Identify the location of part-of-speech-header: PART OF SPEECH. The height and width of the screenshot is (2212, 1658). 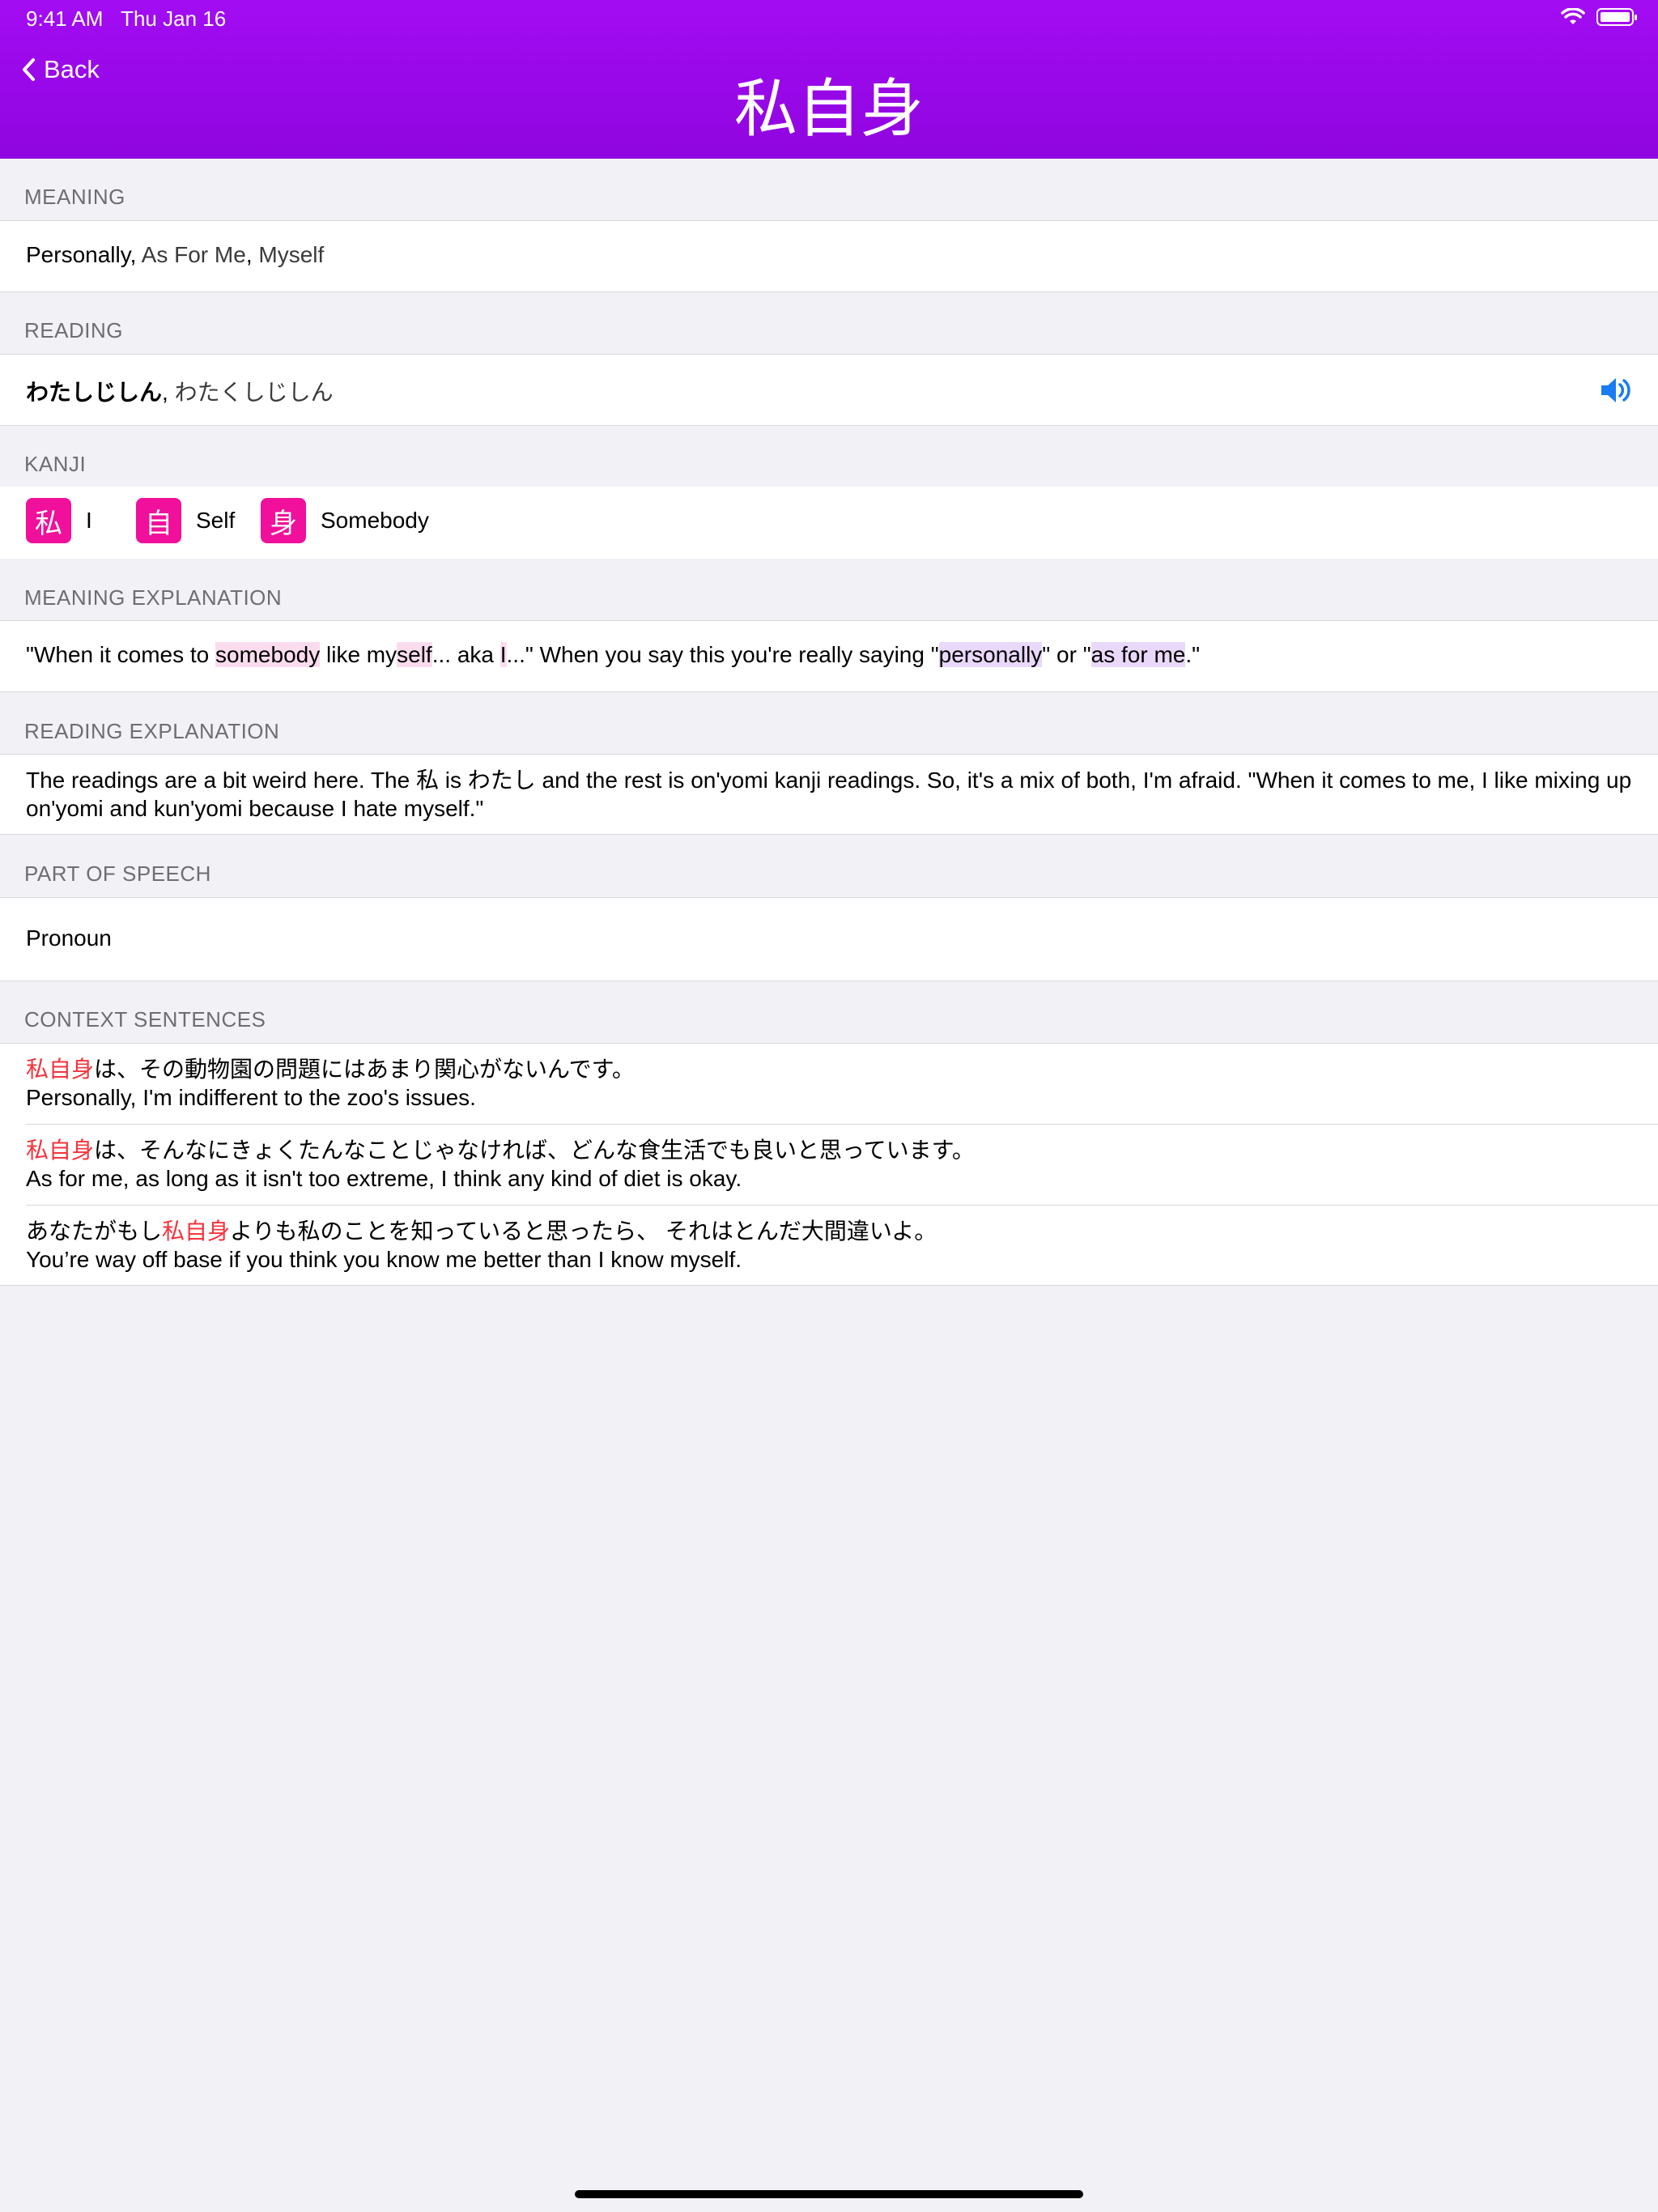
(117, 874).